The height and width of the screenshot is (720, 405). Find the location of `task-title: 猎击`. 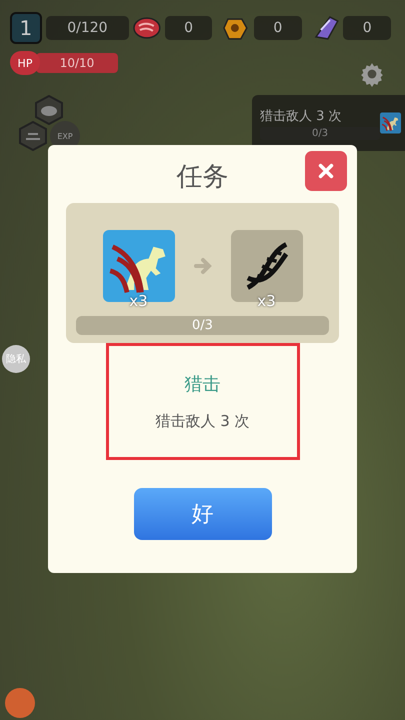

task-title: 猎击 is located at coordinates (202, 384).